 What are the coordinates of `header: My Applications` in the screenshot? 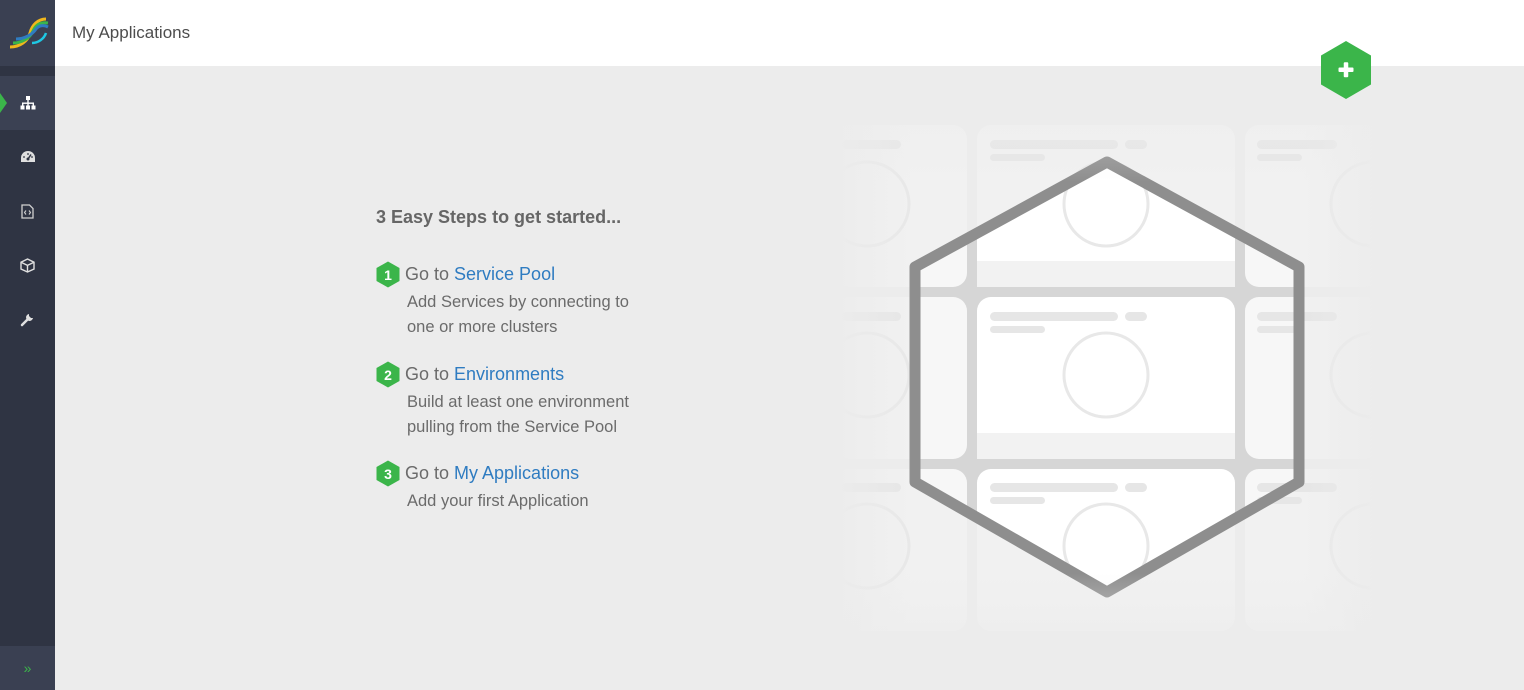 It's located at (789, 33).